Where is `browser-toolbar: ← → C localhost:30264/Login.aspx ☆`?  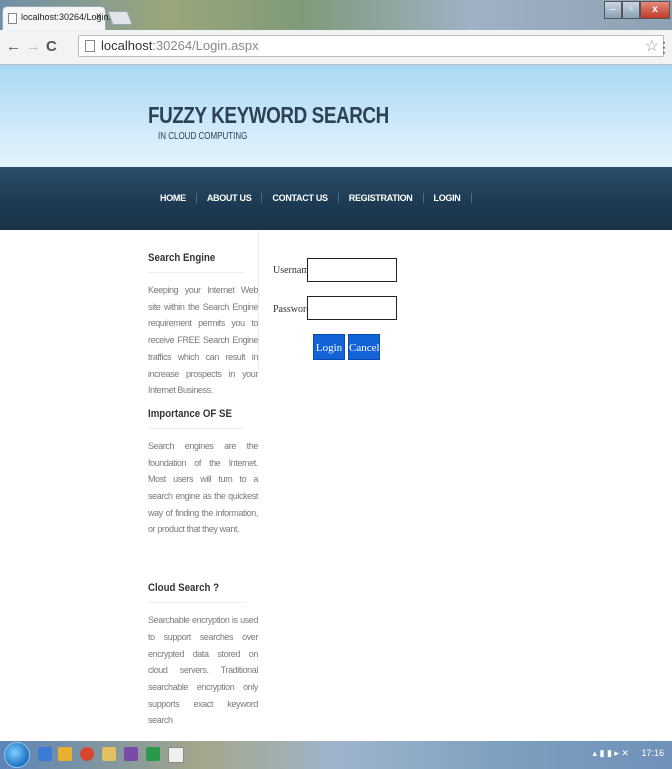 browser-toolbar: ← → C localhost:30264/Login.aspx ☆ is located at coordinates (336, 47).